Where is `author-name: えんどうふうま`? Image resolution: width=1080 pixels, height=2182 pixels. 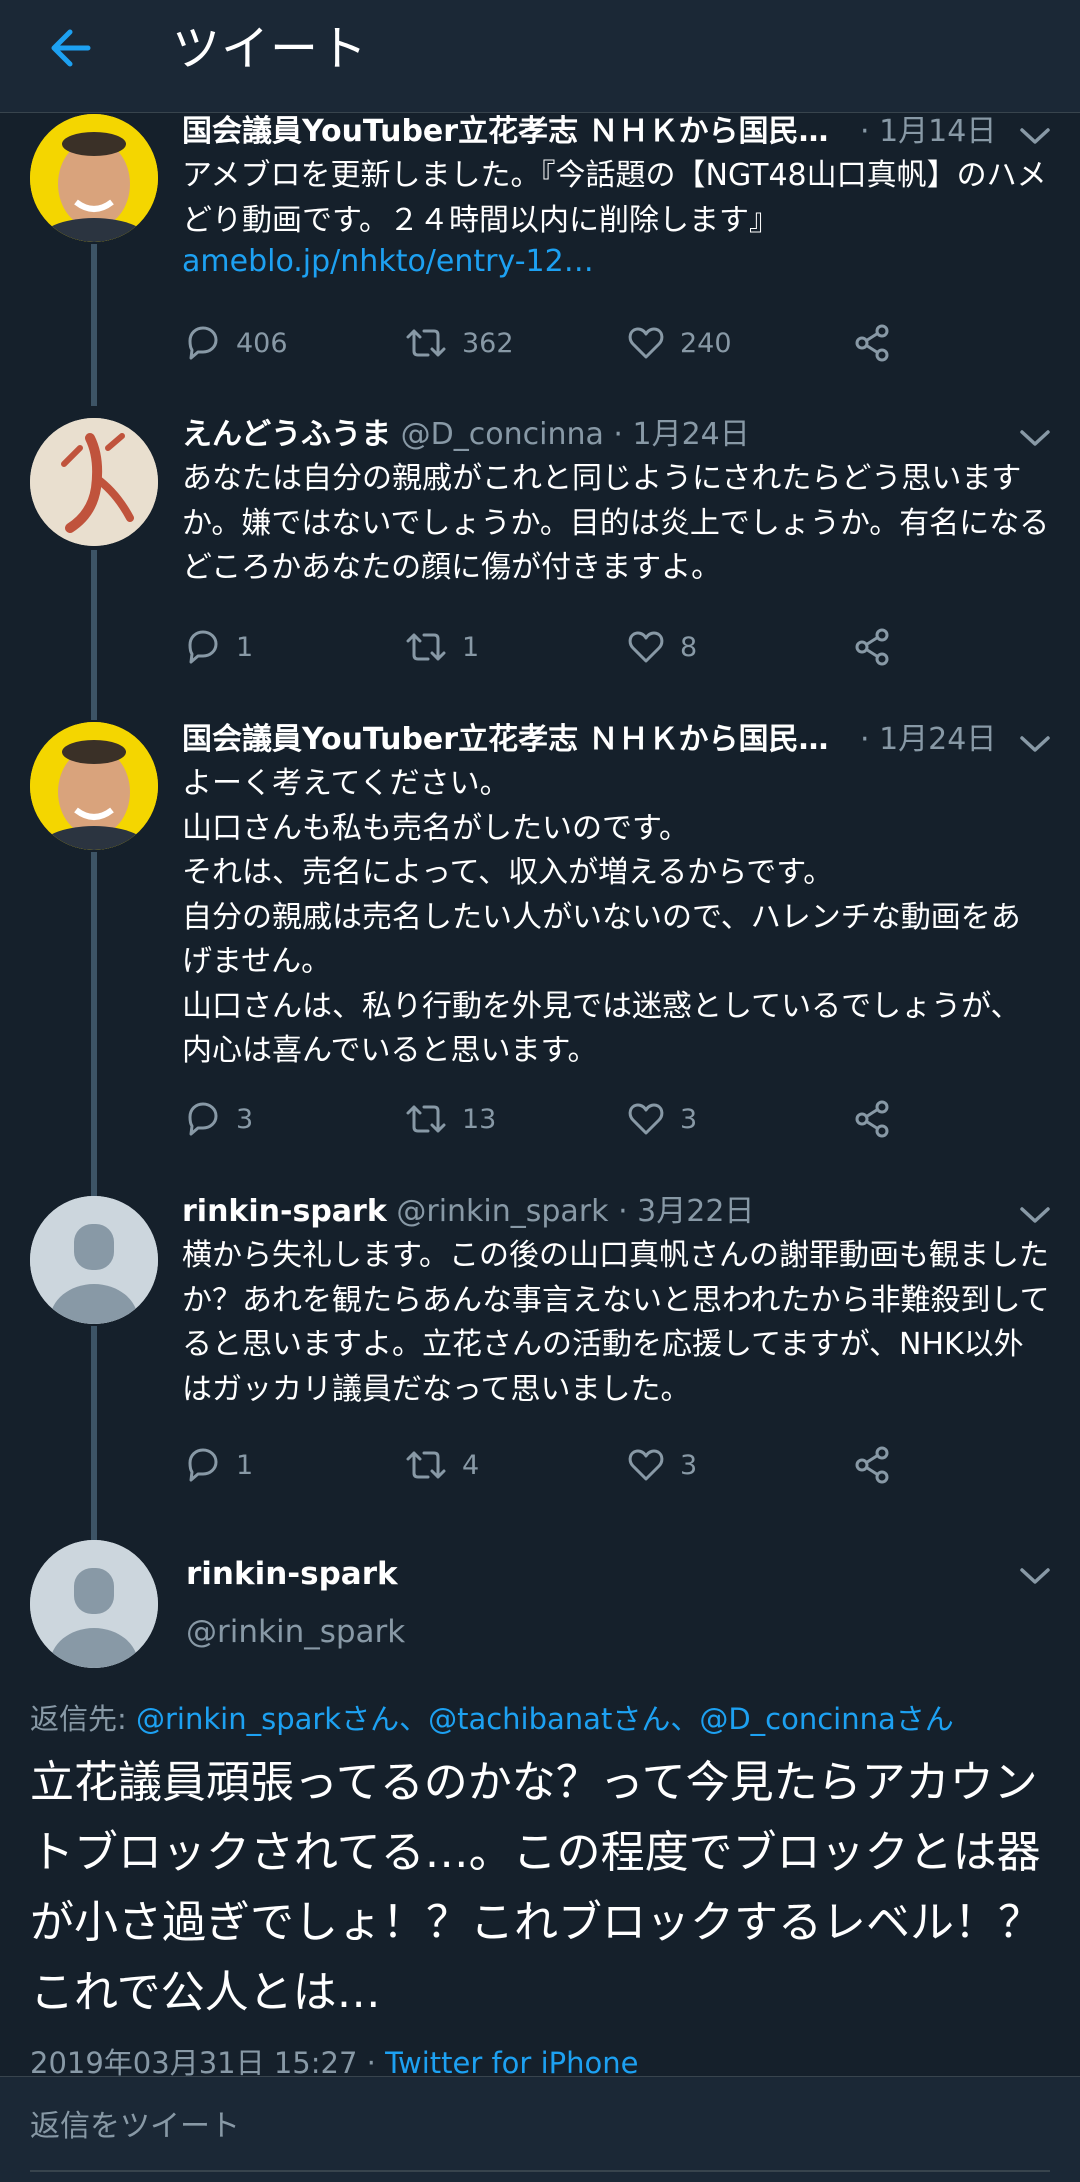 author-name: えんどうふうま is located at coordinates (286, 434).